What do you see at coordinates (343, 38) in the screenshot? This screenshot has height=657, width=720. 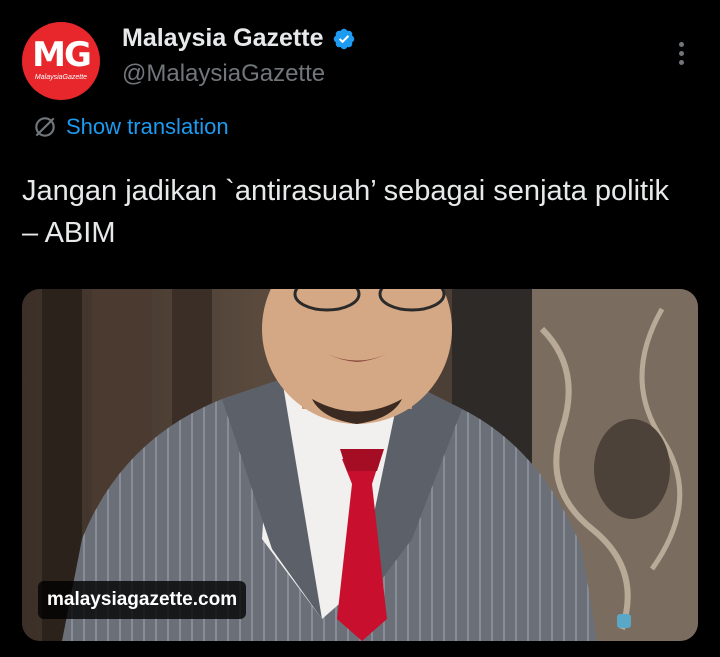 I see `verified-badge-icon` at bounding box center [343, 38].